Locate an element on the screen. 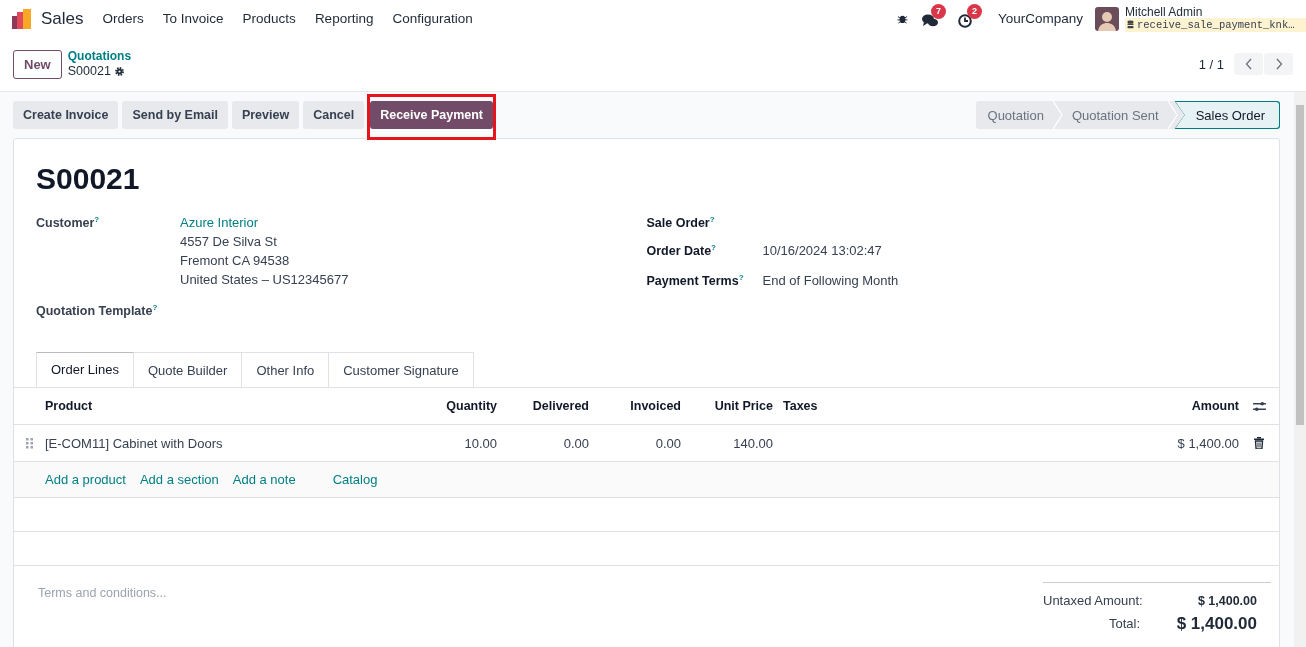 The image size is (1306, 647). activities-button: 2 is located at coordinates (969, 15).